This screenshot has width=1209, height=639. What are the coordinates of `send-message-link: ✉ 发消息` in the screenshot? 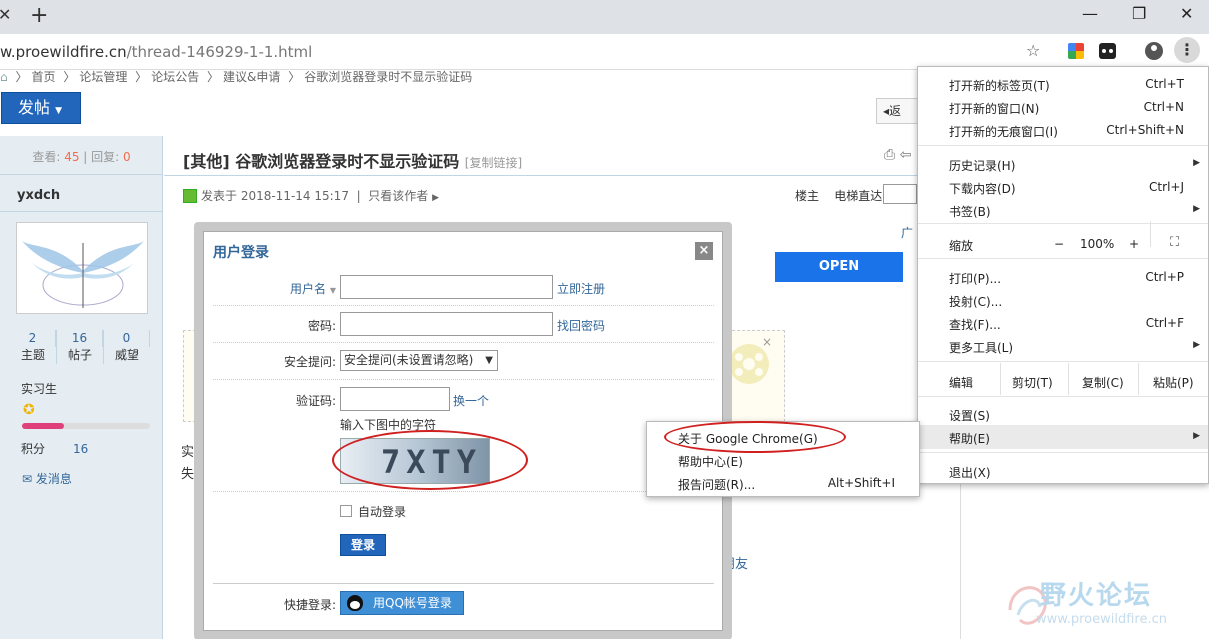 It's located at (47, 478).